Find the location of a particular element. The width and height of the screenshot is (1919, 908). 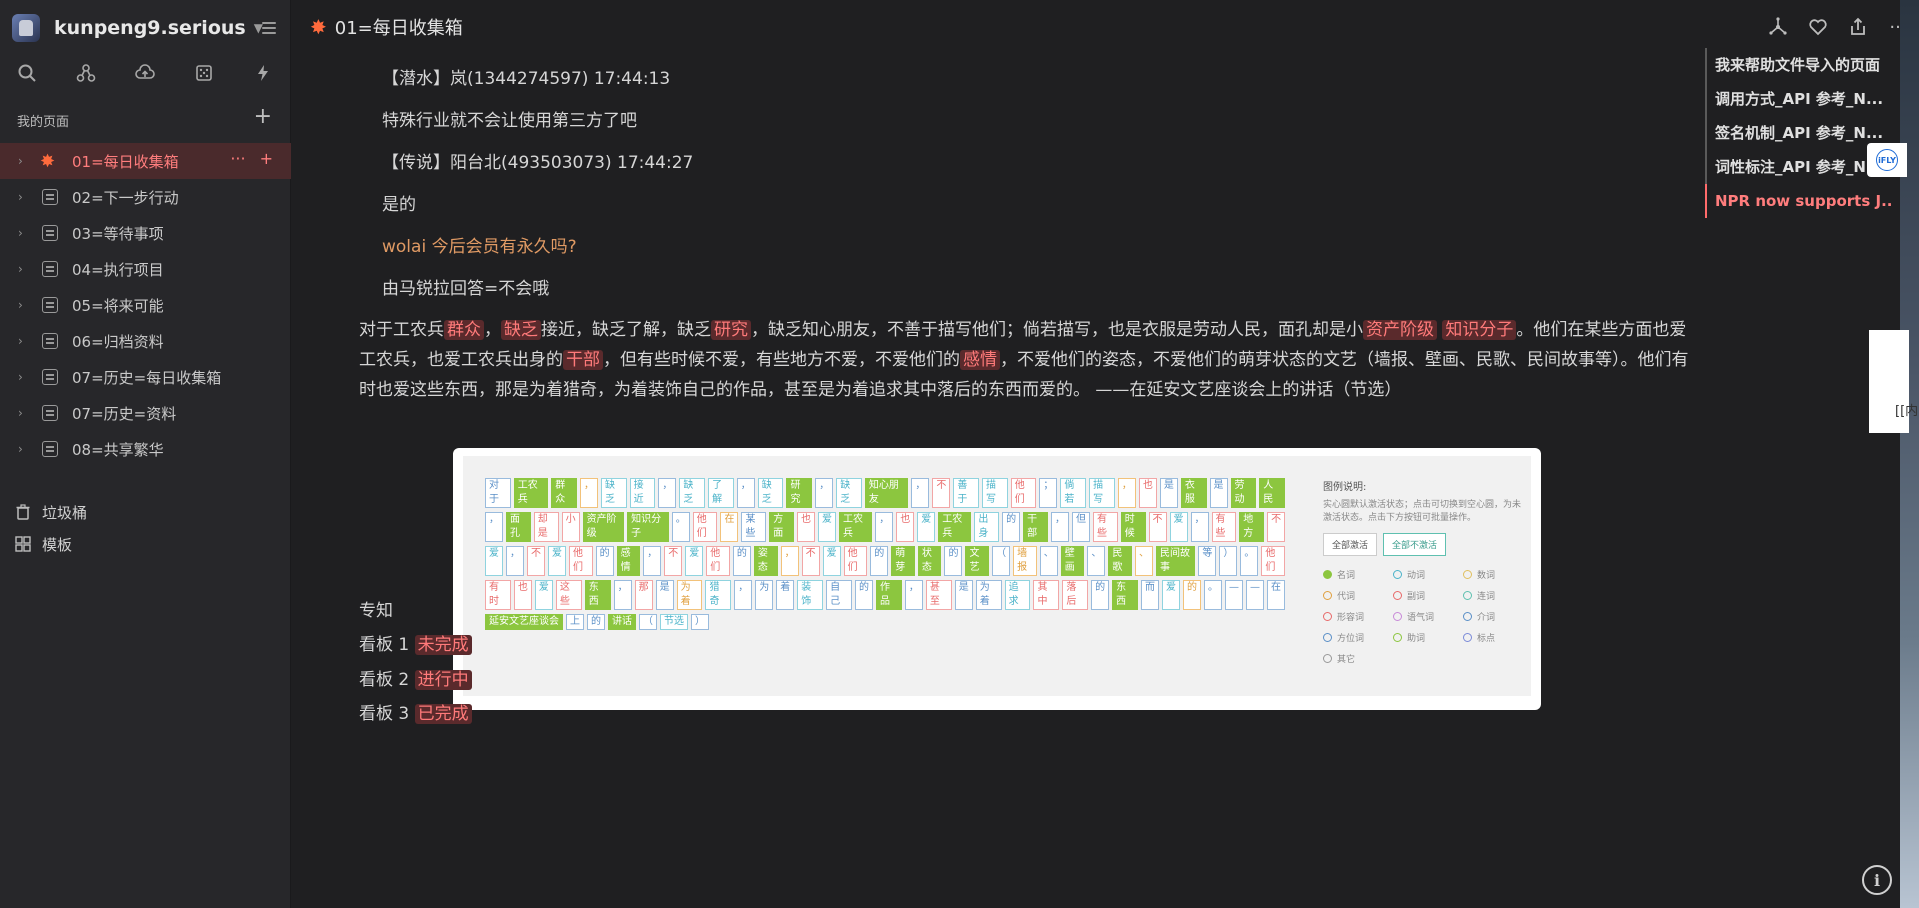

legend-item: 名词 is located at coordinates (1358, 574).